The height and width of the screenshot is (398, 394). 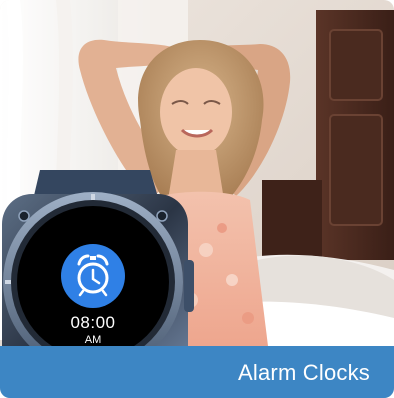 I want to click on watch-ampm: AM, so click(x=93, y=340).